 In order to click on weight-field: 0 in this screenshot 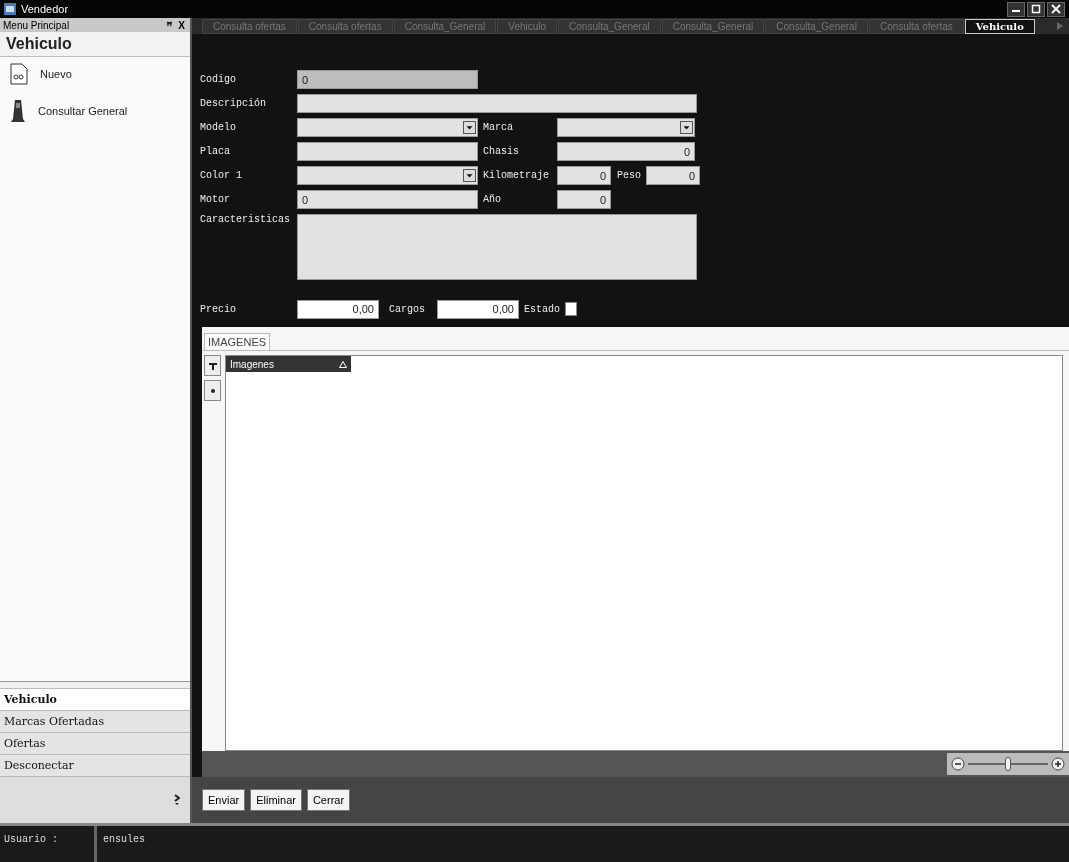, I will do `click(673, 175)`.